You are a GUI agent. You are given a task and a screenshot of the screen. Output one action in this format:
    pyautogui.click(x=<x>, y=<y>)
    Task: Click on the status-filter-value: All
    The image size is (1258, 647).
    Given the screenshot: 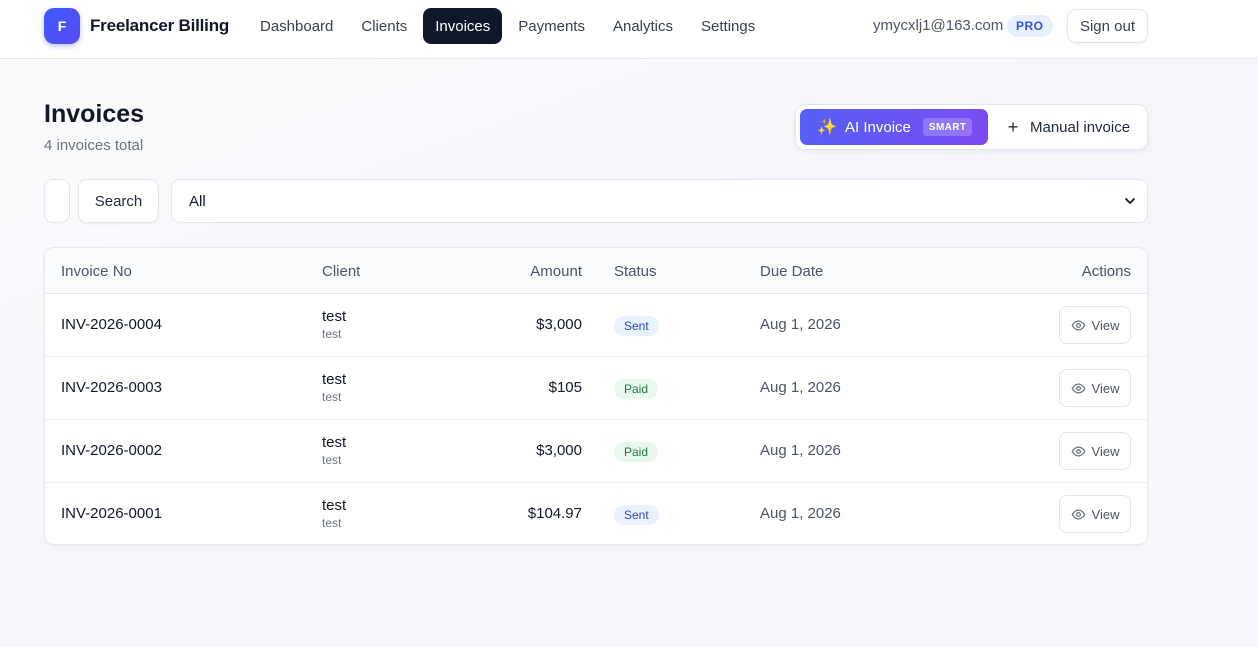 What is the action you would take?
    pyautogui.click(x=197, y=201)
    